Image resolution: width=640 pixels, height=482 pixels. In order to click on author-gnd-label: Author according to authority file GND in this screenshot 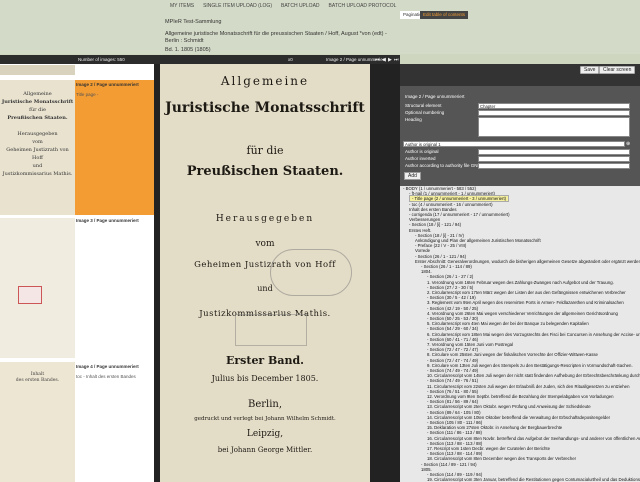, I will do `click(443, 165)`.